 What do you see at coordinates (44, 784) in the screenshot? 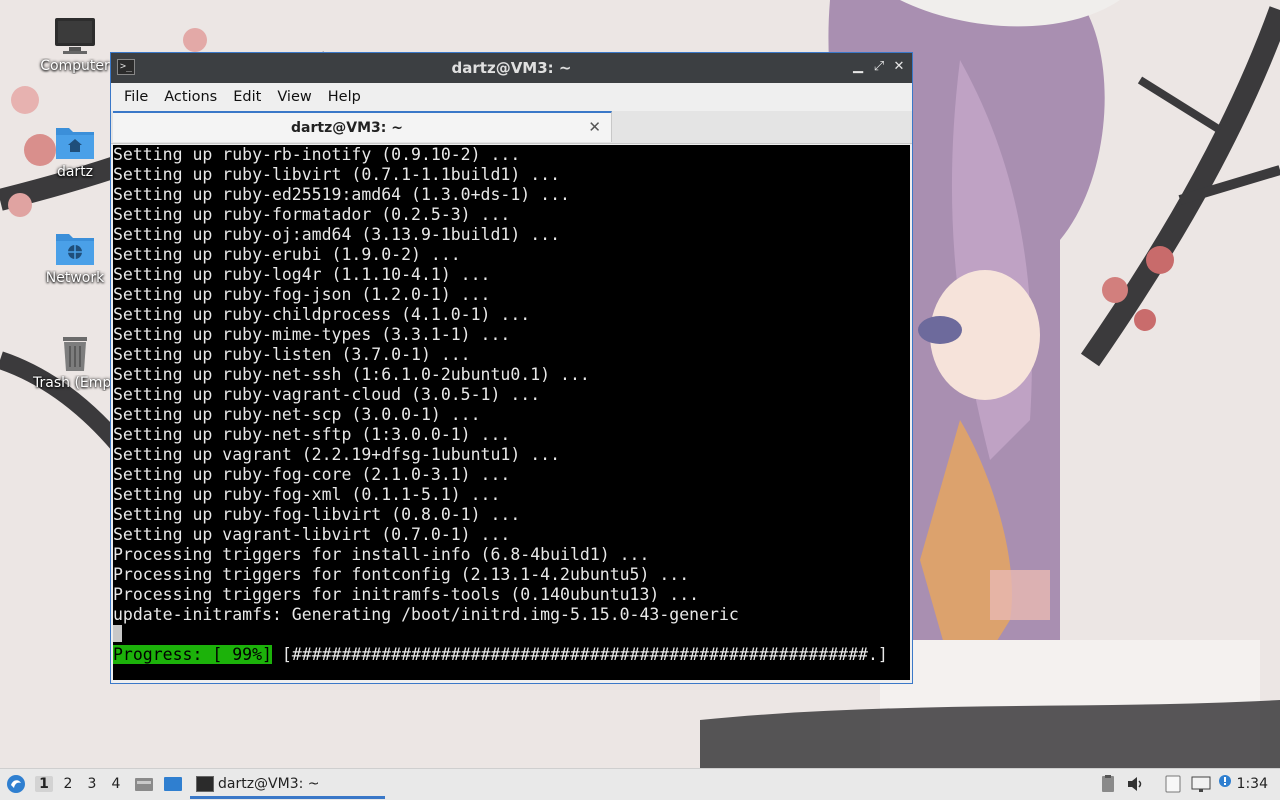
I see `workspace-1: 1` at bounding box center [44, 784].